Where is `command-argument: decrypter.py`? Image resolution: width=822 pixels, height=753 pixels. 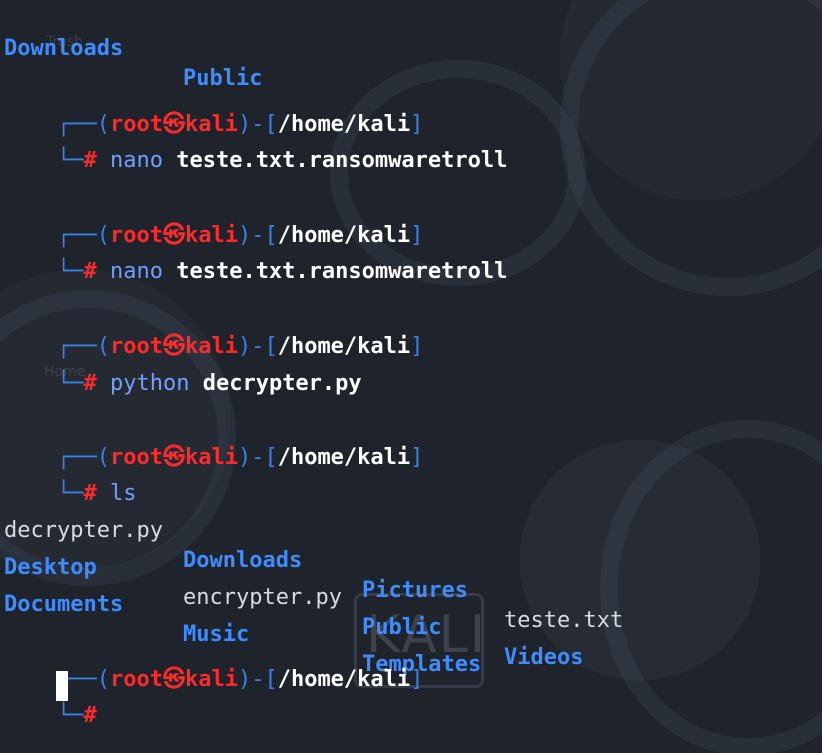 command-argument: decrypter.py is located at coordinates (282, 383).